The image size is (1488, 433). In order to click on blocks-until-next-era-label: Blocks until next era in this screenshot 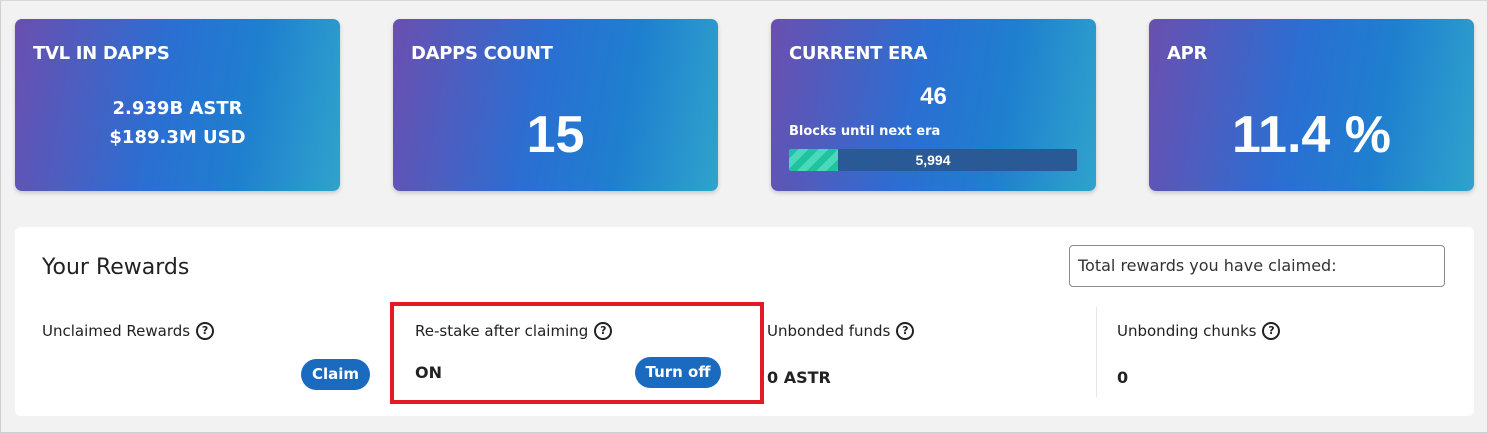, I will do `click(865, 131)`.